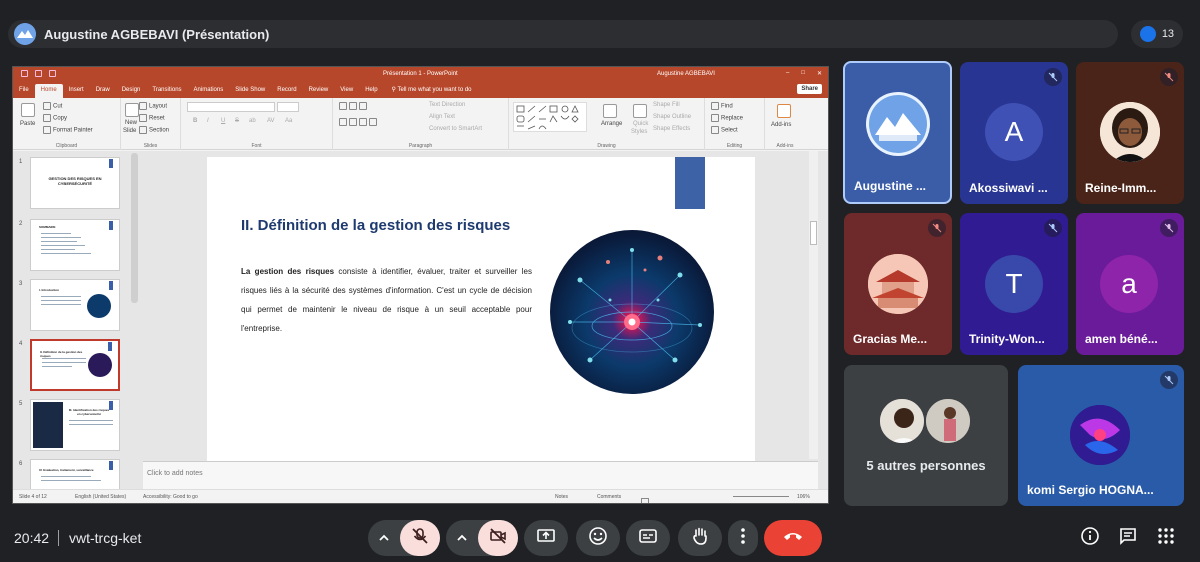 Image resolution: width=1200 pixels, height=562 pixels. I want to click on italic-button: I, so click(208, 121).